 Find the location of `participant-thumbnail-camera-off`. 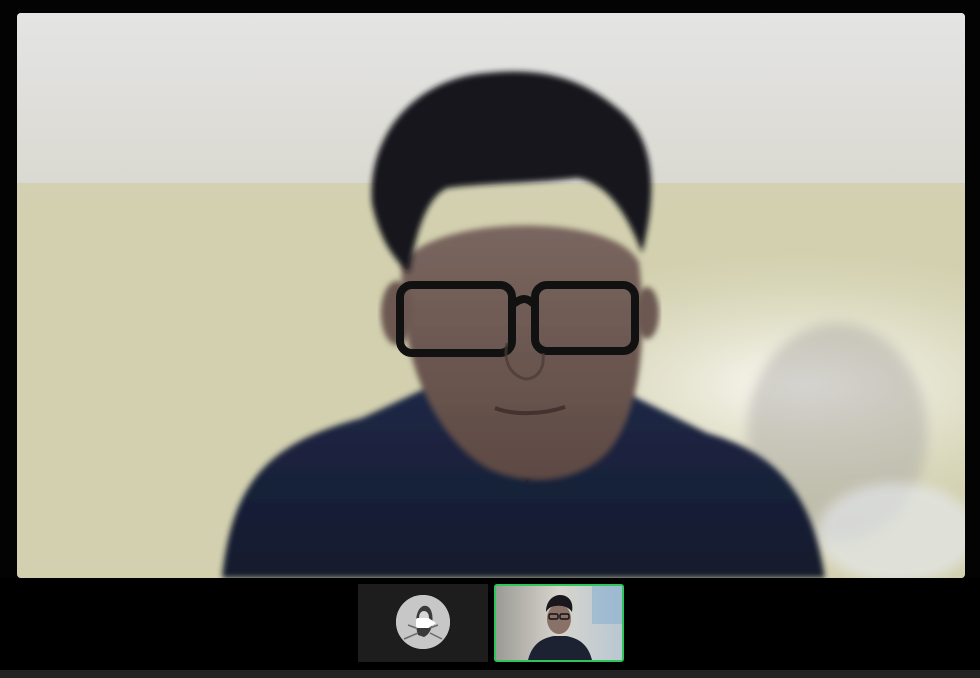

participant-thumbnail-camera-off is located at coordinates (423, 623).